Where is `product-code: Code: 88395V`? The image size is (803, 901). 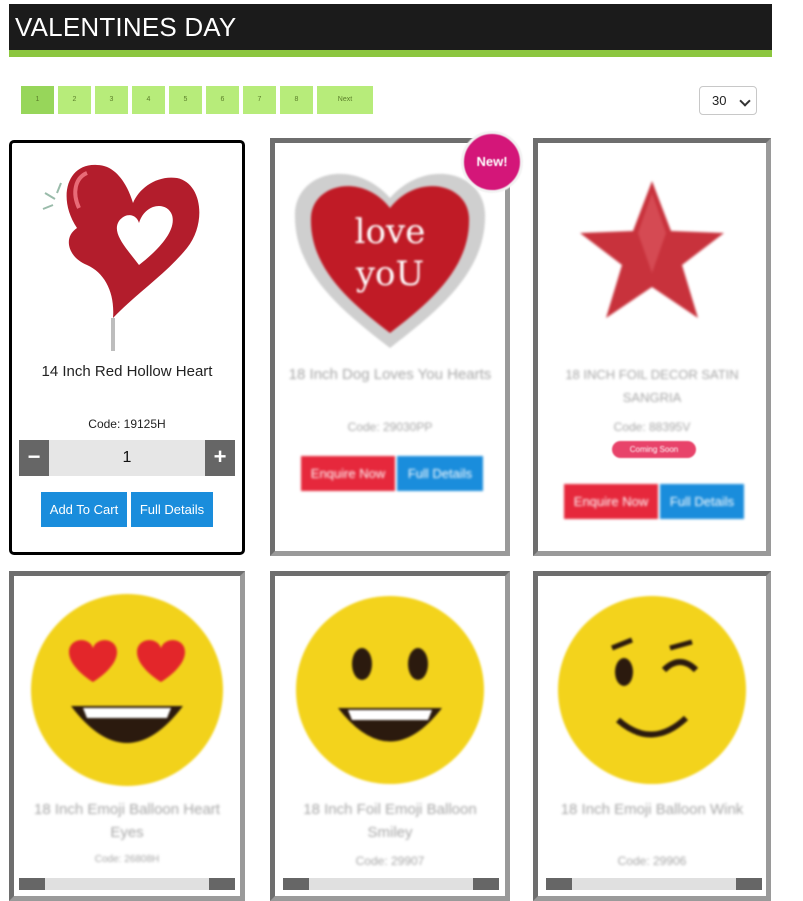
product-code: Code: 88395V is located at coordinates (652, 427).